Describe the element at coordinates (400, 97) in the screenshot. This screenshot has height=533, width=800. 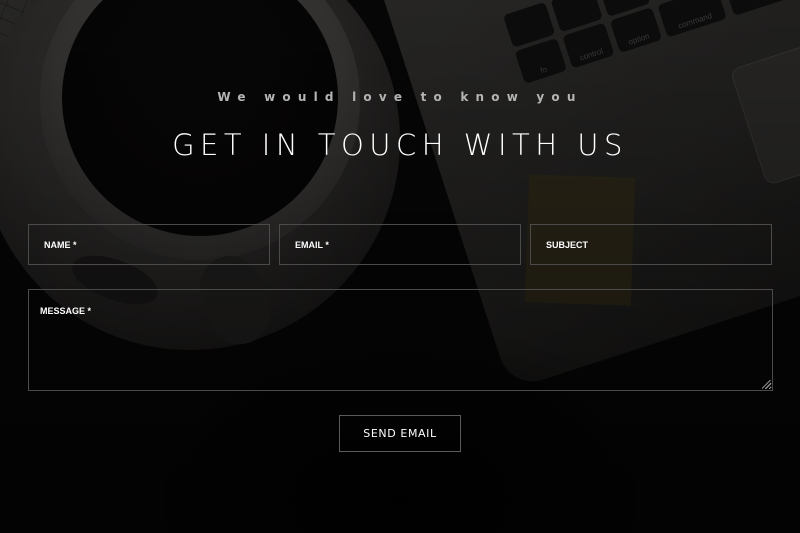
I see `section-tagline: We would love to know you` at that location.